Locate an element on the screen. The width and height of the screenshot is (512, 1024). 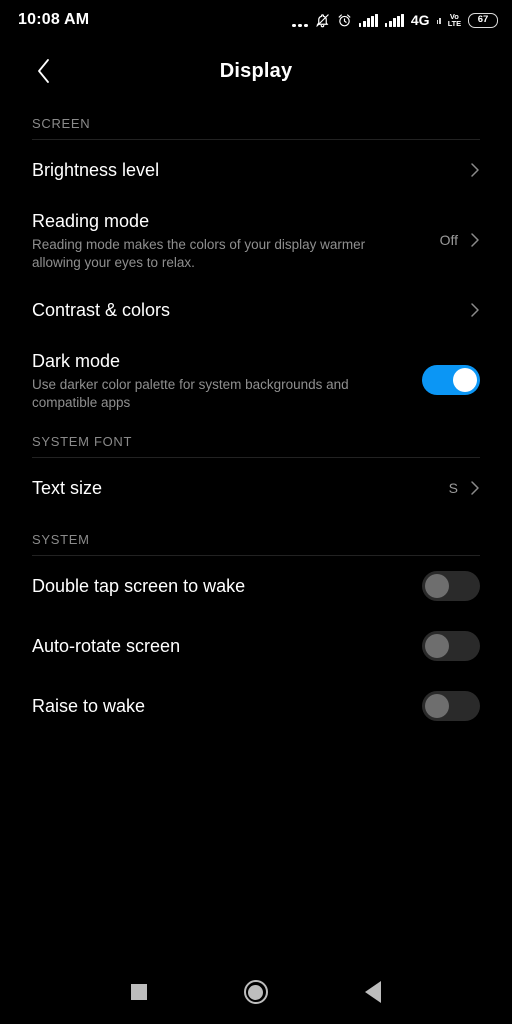
triangle-back-icon is located at coordinates (373, 992).